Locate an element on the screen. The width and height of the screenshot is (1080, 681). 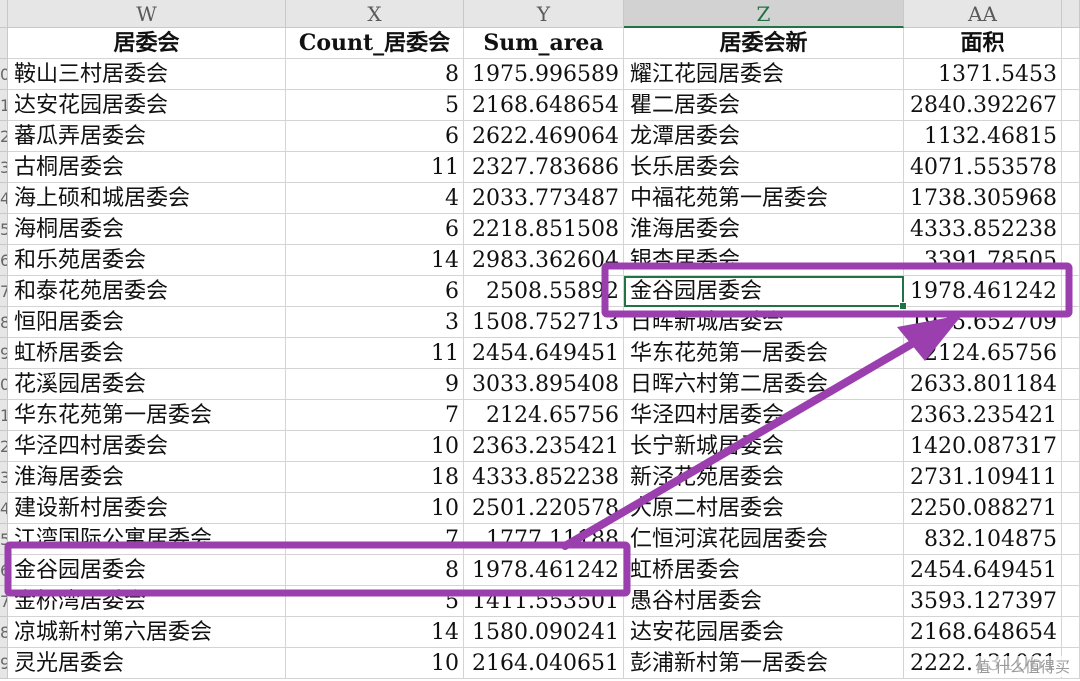
column-header-aa: AA is located at coordinates (983, 14).